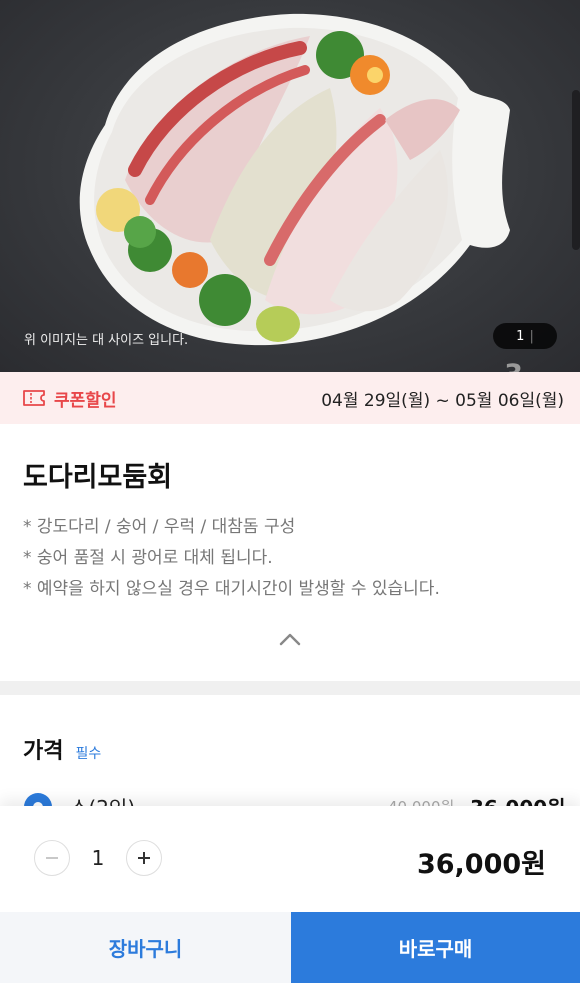 The height and width of the screenshot is (983, 580). Describe the element at coordinates (290, 639) in the screenshot. I see `chevron-up-icon` at that location.